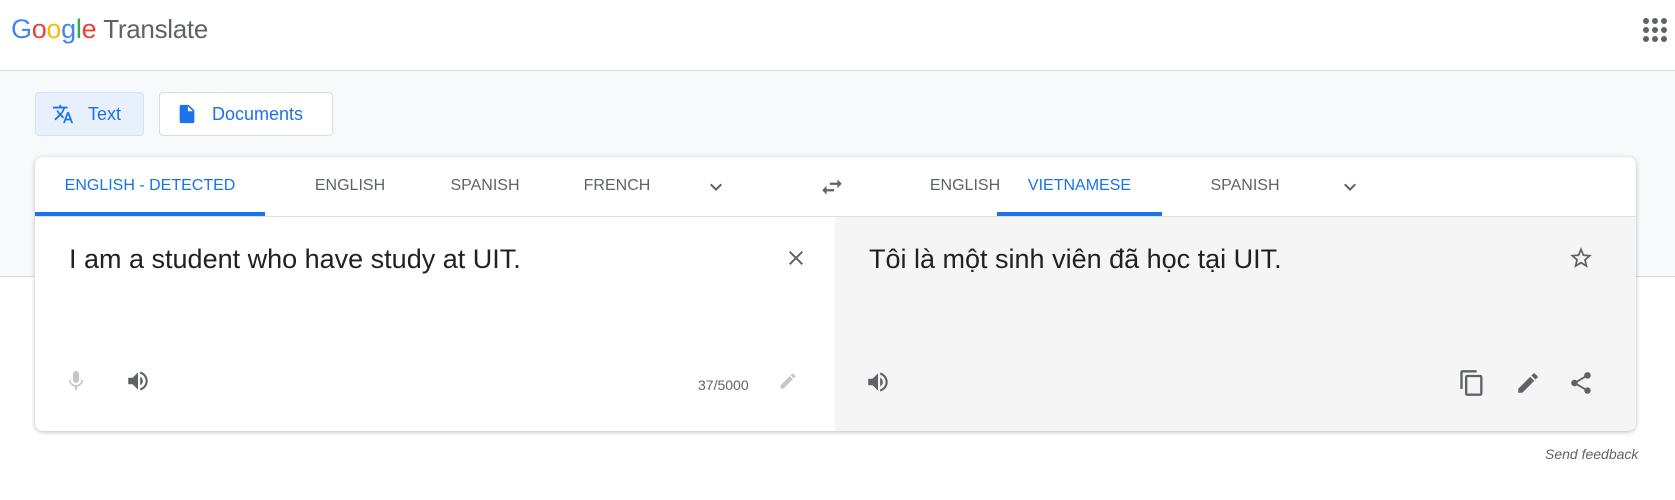 This screenshot has height=500, width=1675. I want to click on google-translate-logo: G o o g l e Translate, so click(109, 29).